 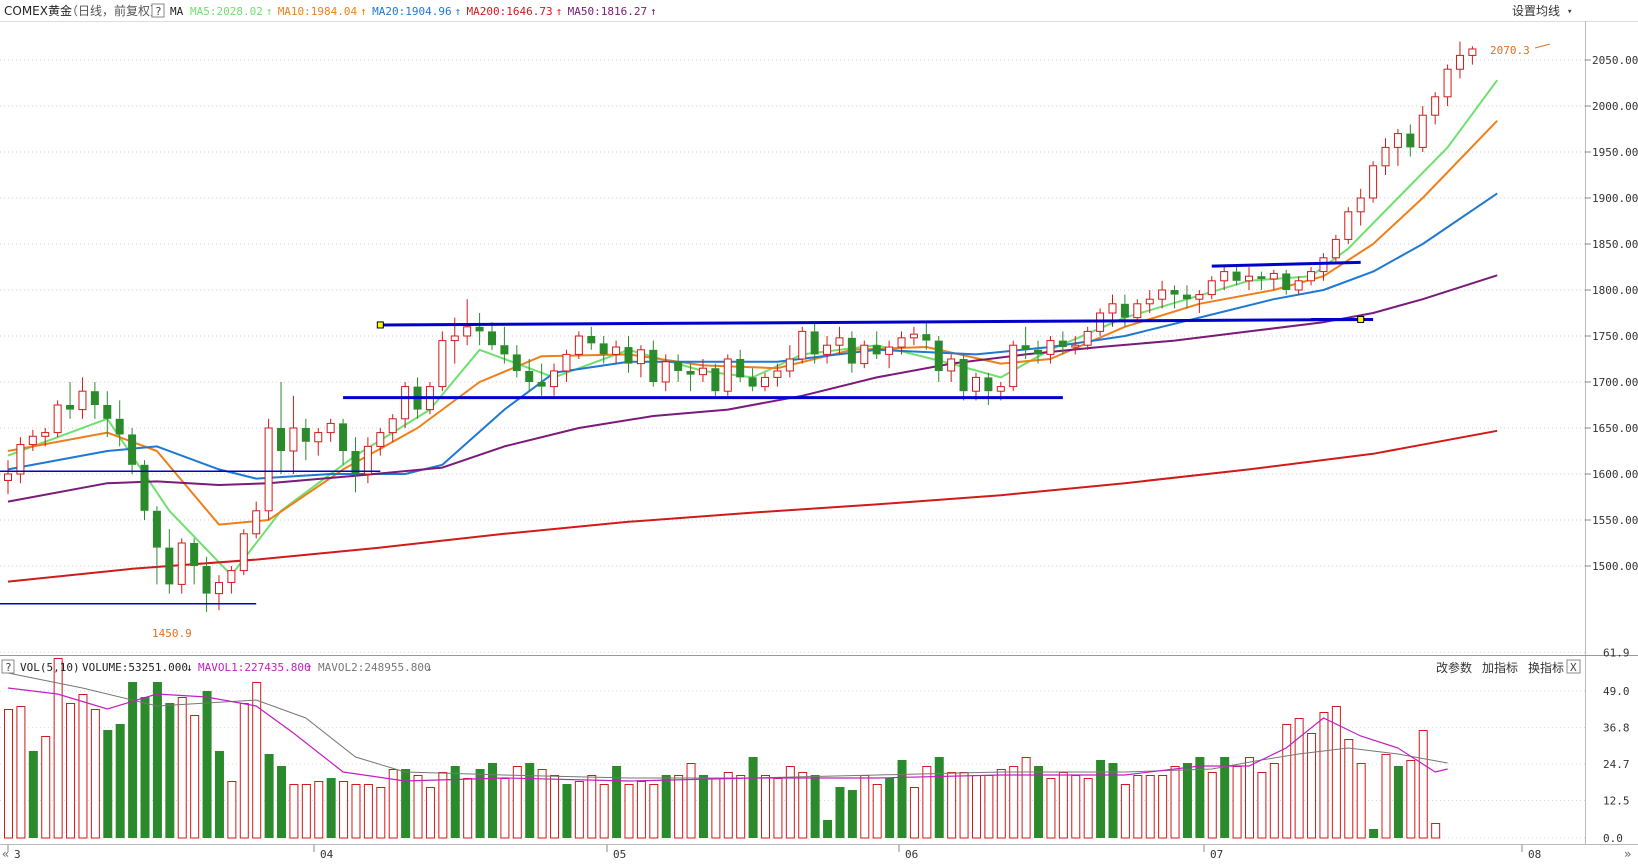 What do you see at coordinates (653, 11) in the screenshot?
I see `ma-legend-arrow-icon: ↑` at bounding box center [653, 11].